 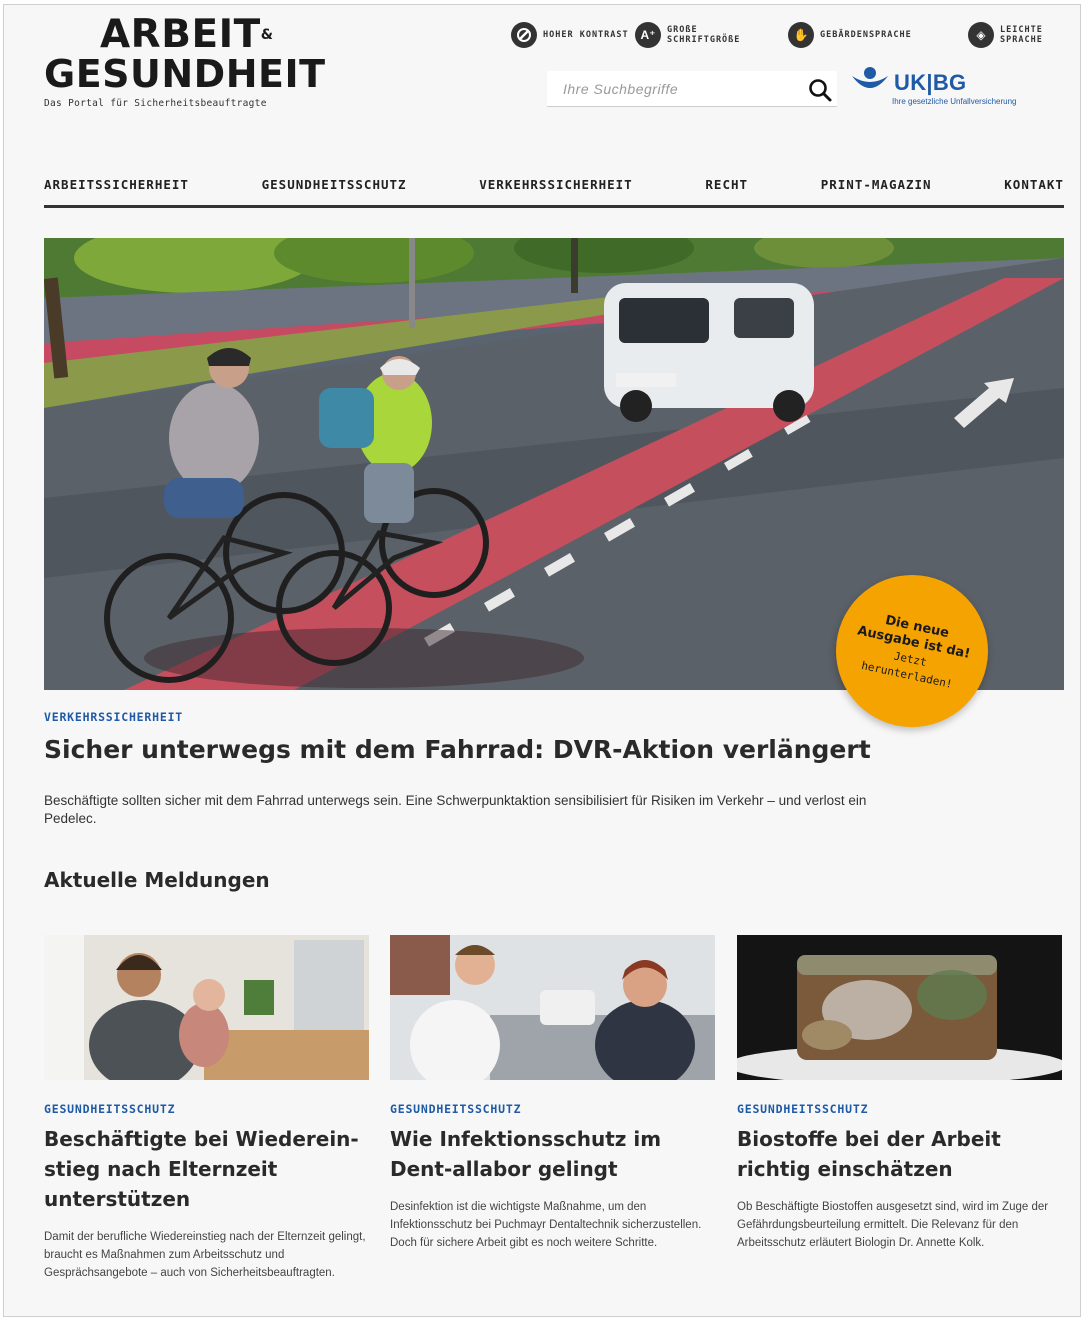 What do you see at coordinates (157, 880) in the screenshot?
I see `section-heading: Aktuelle Meldungen` at bounding box center [157, 880].